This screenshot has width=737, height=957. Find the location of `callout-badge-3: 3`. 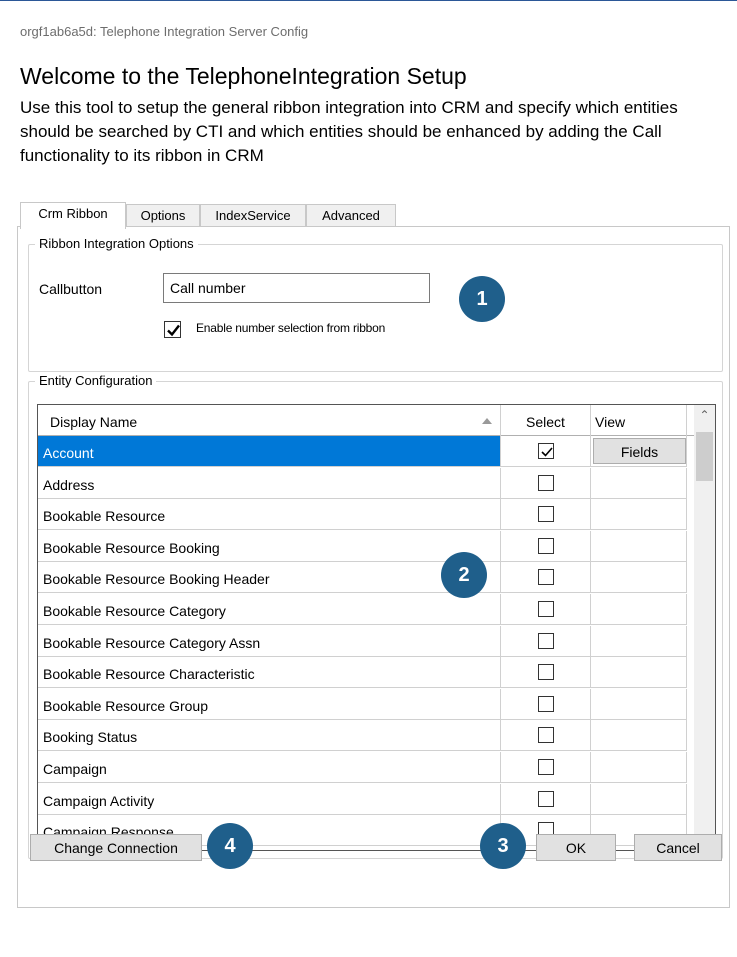

callout-badge-3: 3 is located at coordinates (503, 846).